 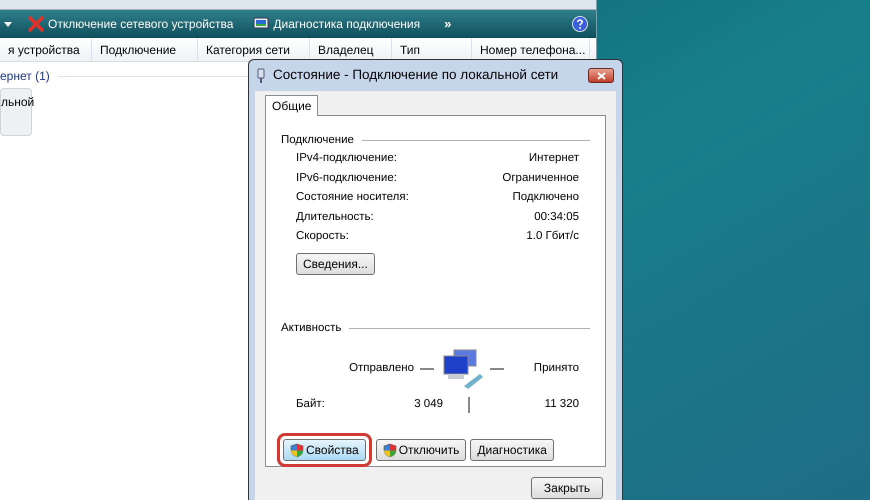 I want to click on cross-icon, so click(x=36, y=24).